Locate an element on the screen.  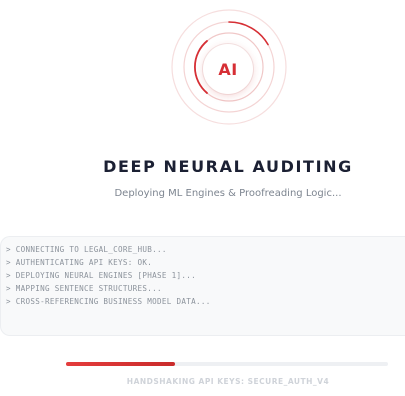
progress-fill is located at coordinates (121, 364).